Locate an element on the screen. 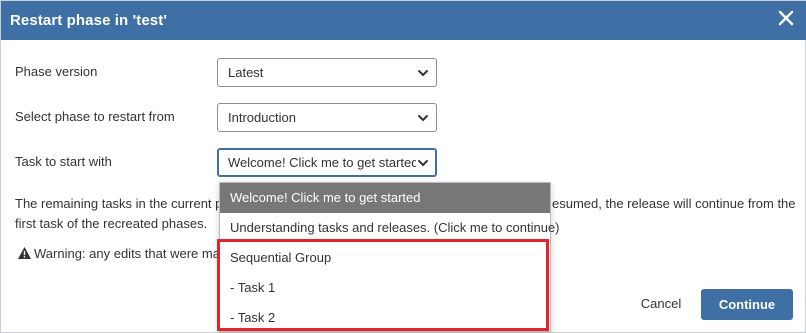 This screenshot has height=333, width=806. phase-version-value: Latest is located at coordinates (246, 72).